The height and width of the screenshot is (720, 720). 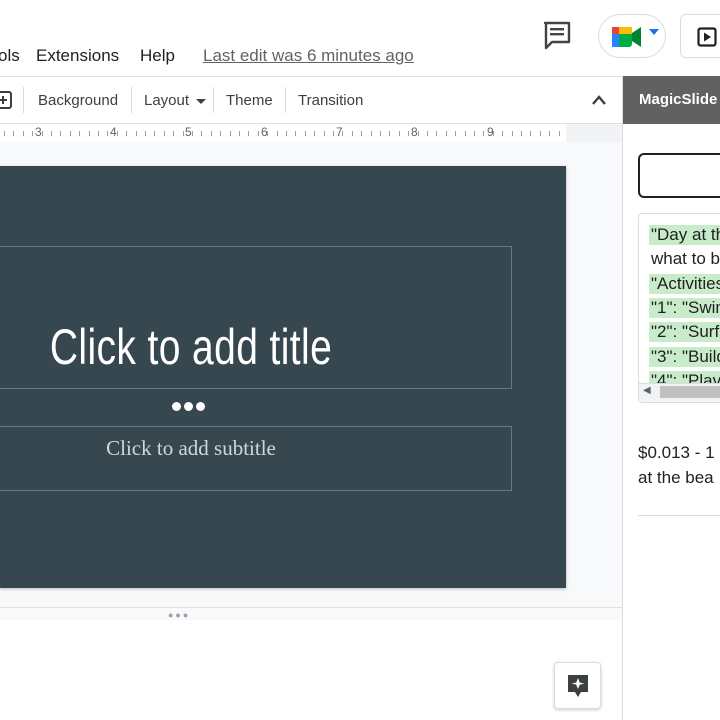 What do you see at coordinates (679, 175) in the screenshot?
I see `prompt-input` at bounding box center [679, 175].